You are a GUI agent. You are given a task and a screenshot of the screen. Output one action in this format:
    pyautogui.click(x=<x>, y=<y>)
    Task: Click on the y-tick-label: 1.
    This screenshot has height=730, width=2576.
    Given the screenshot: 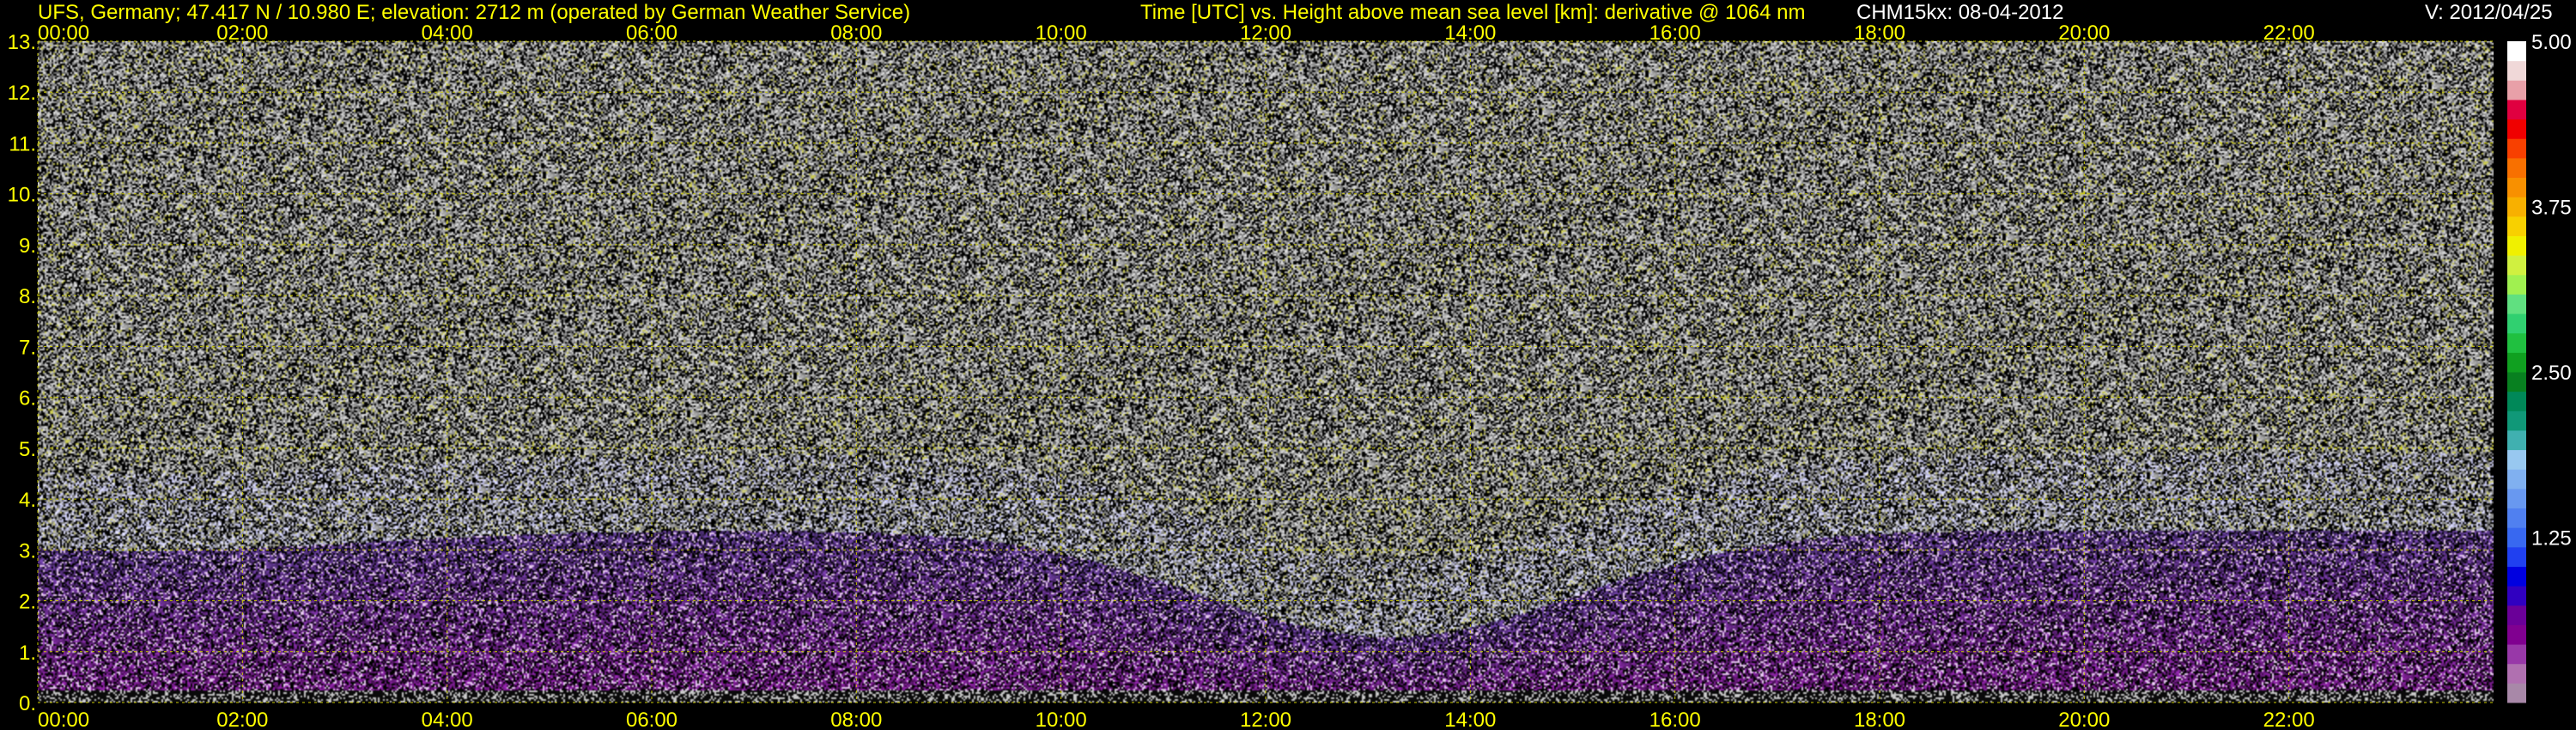 What is the action you would take?
    pyautogui.click(x=28, y=653)
    